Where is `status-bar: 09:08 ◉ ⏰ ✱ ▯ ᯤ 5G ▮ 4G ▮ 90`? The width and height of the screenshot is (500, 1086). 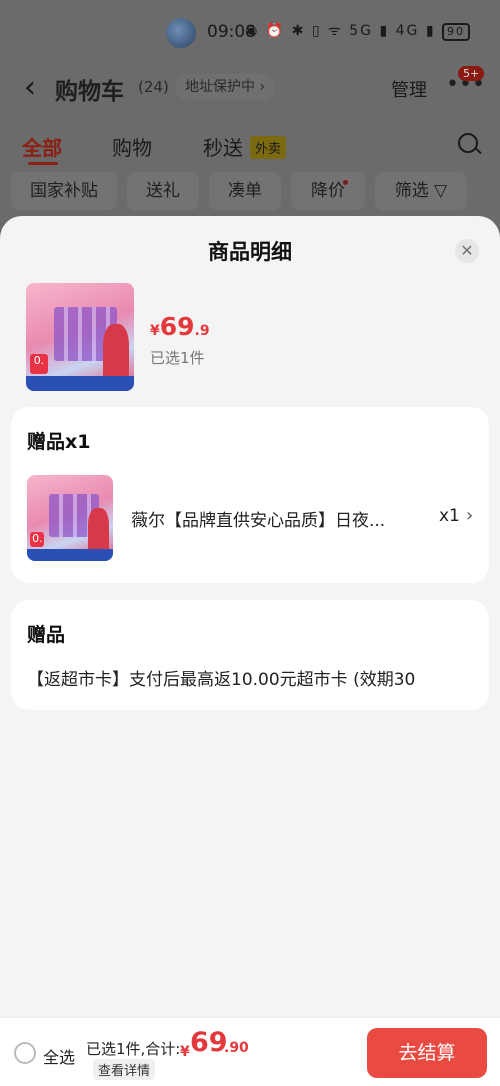 status-bar: 09:08 ◉ ⏰ ✱ ▯ ᯤ 5G ▮ 4G ▮ 90 is located at coordinates (250, 33).